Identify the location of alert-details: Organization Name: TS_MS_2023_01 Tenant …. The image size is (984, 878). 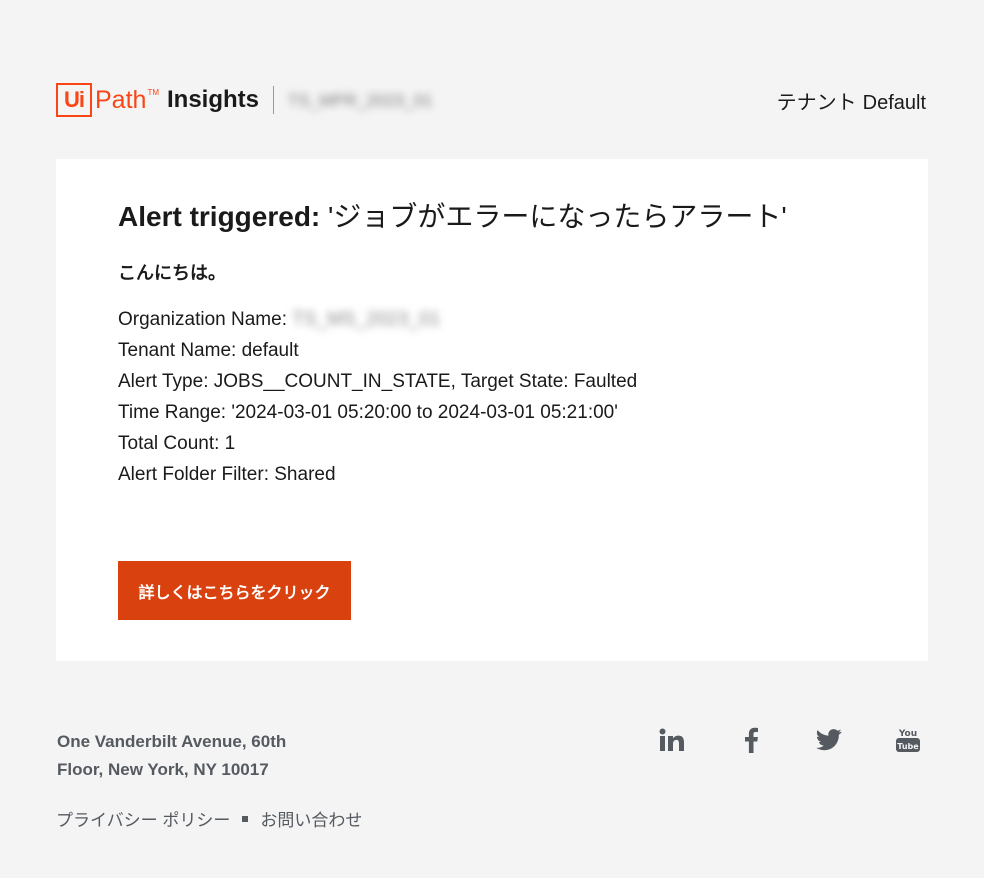
(377, 397).